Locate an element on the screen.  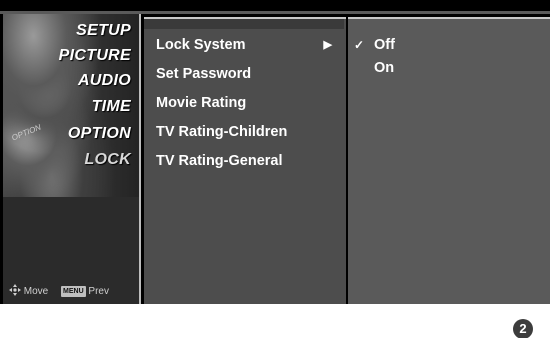
submenu-item-set-password: Set Password is located at coordinates (251, 74).